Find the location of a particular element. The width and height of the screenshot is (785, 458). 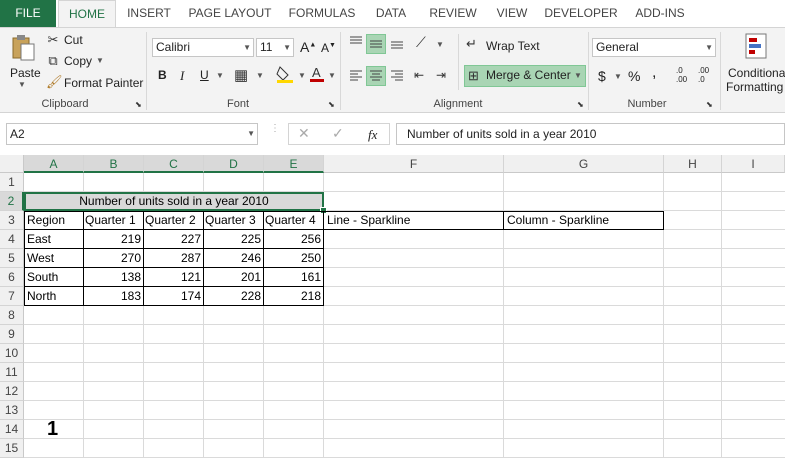

row-header-6: 6 is located at coordinates (12, 277).